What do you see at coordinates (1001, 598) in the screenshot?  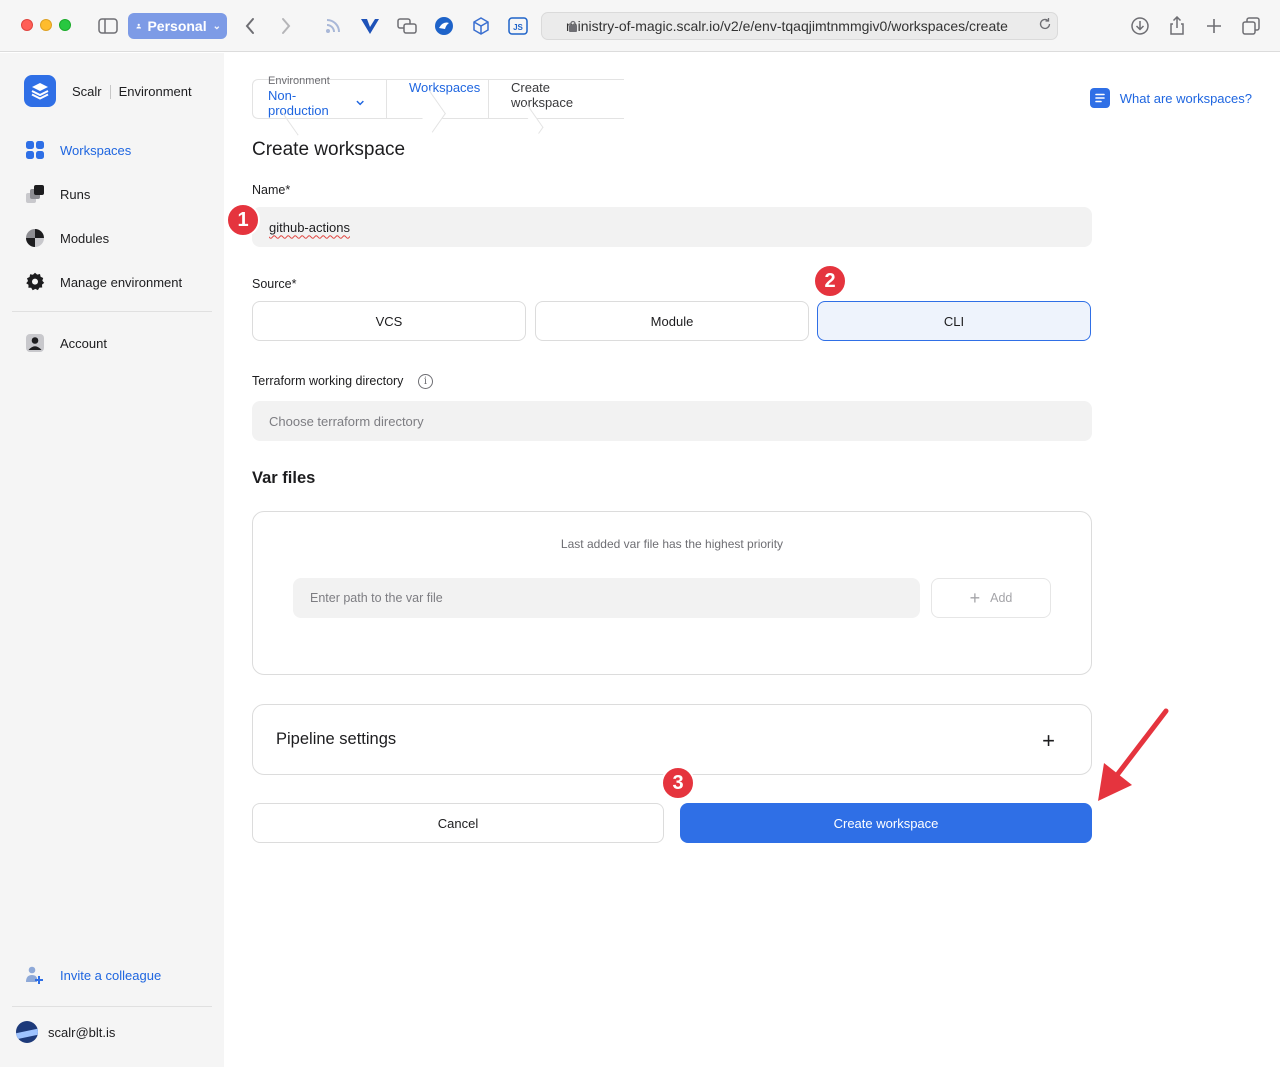 I see `add-button-label: Add` at bounding box center [1001, 598].